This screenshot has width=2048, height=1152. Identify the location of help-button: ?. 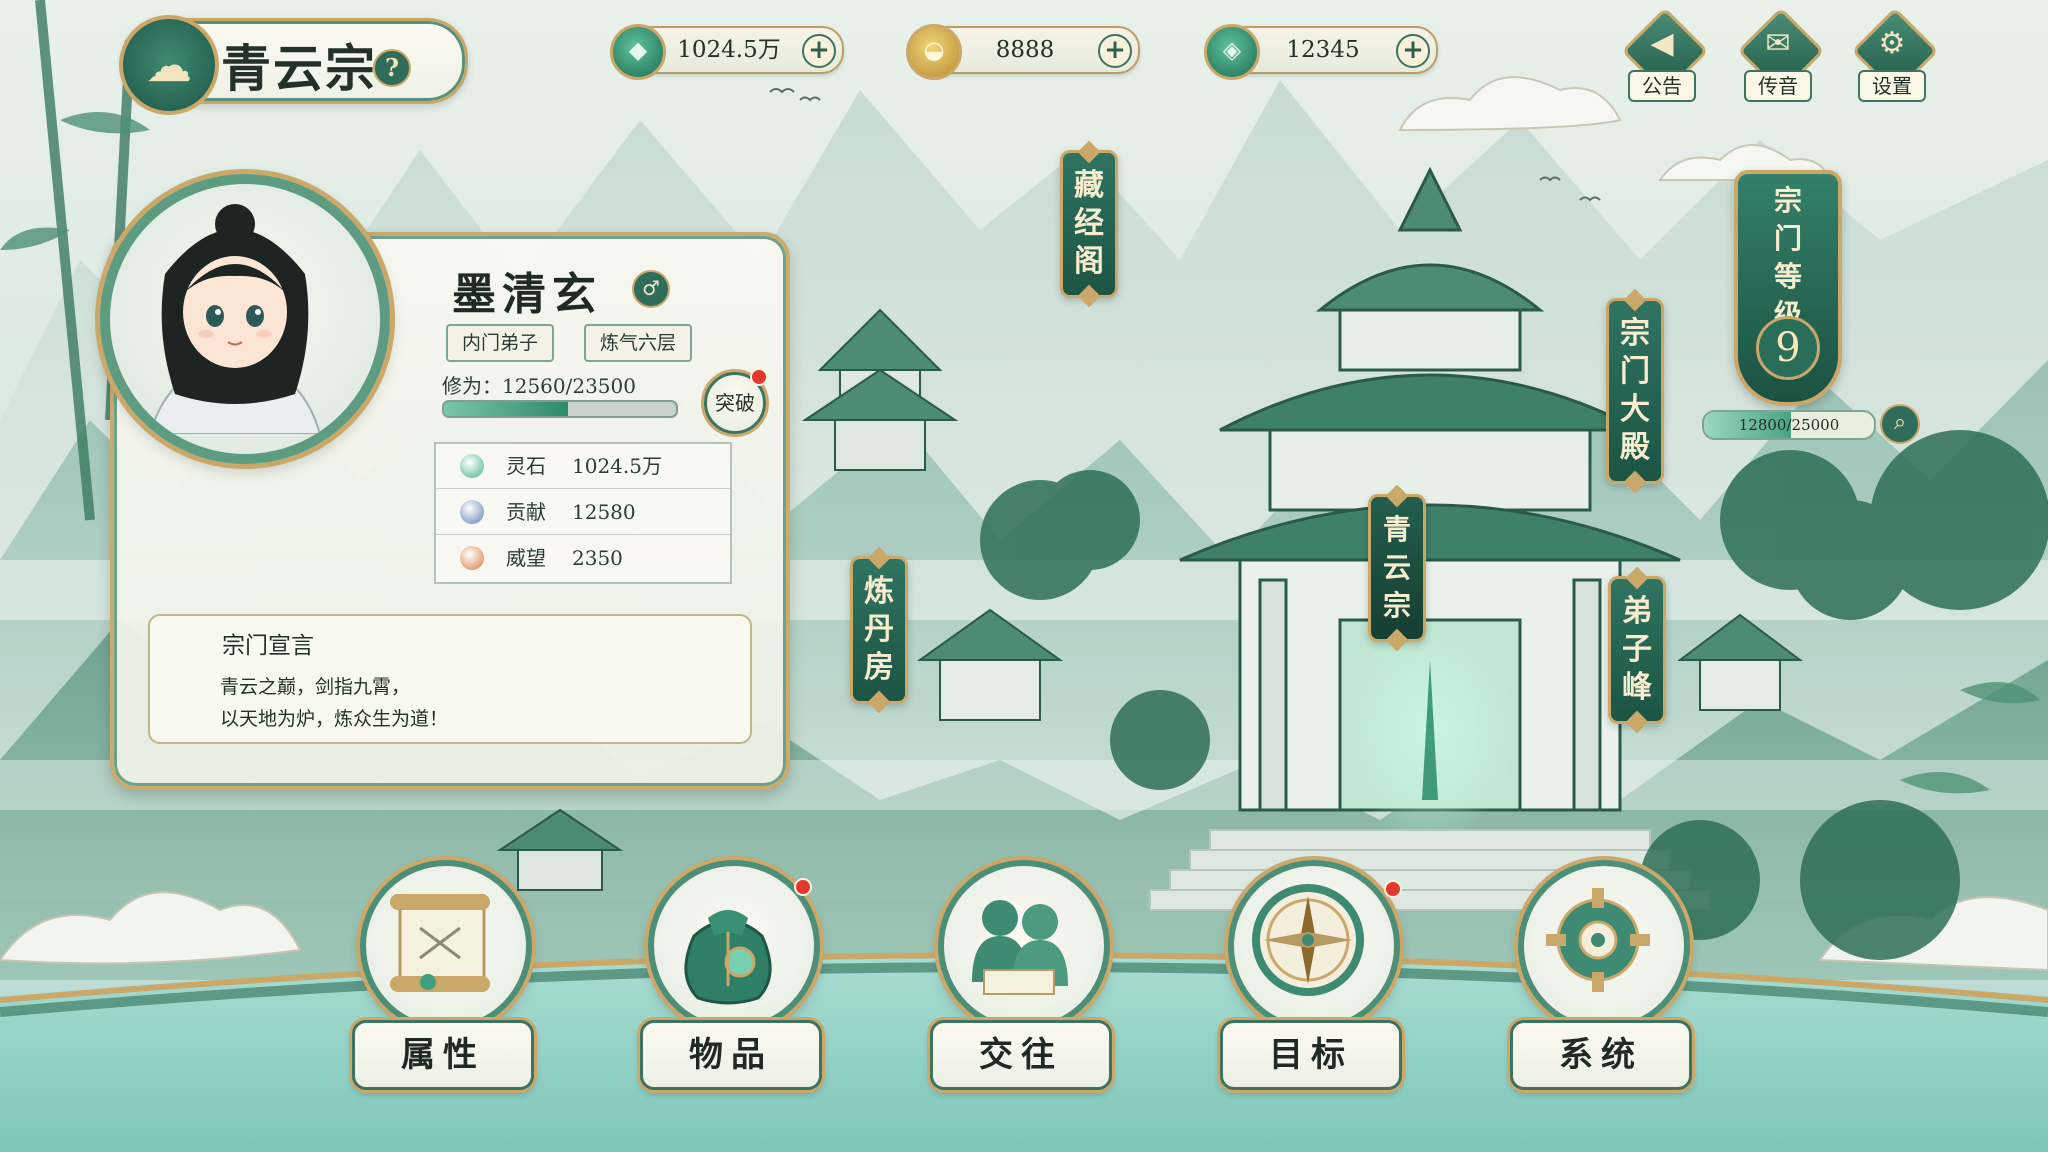
(392, 68).